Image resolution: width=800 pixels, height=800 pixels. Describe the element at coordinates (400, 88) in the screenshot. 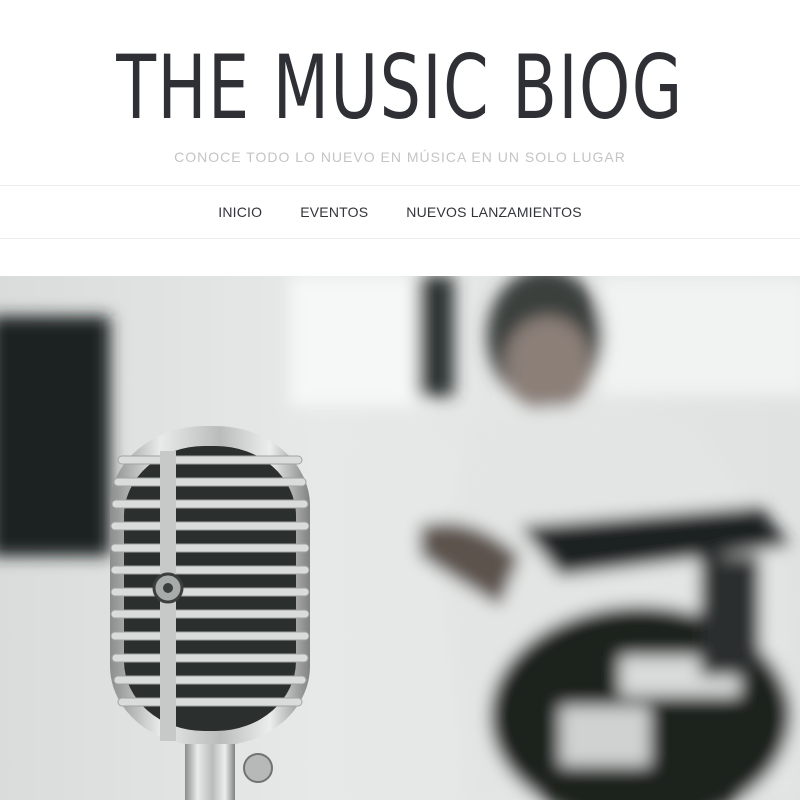

I see `site-title: THE MUSIC BIOG` at that location.